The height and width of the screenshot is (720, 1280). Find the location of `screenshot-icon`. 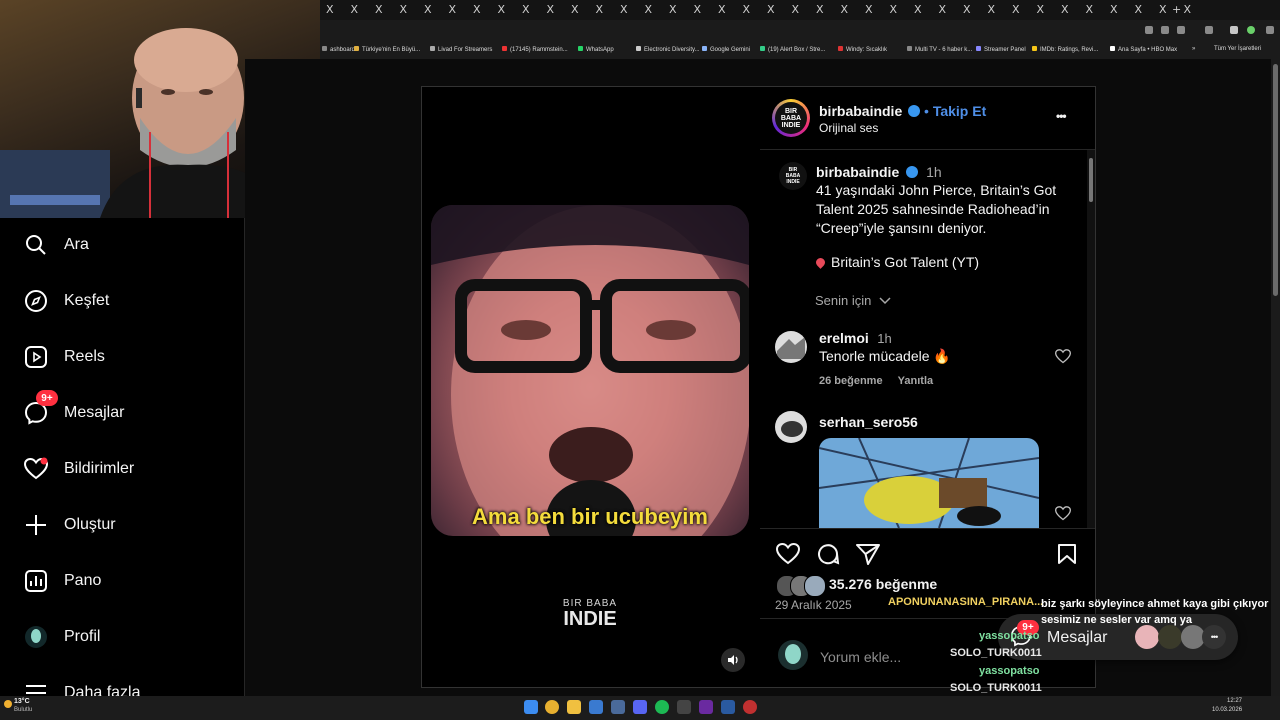

screenshot-icon is located at coordinates (1149, 30).